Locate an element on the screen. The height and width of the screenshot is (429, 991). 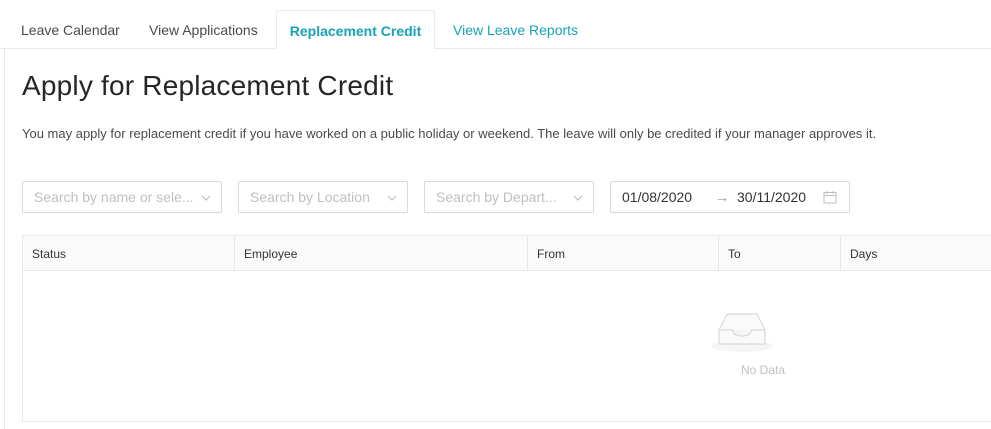
page-title: Apply for Replacement Credit is located at coordinates (208, 85).